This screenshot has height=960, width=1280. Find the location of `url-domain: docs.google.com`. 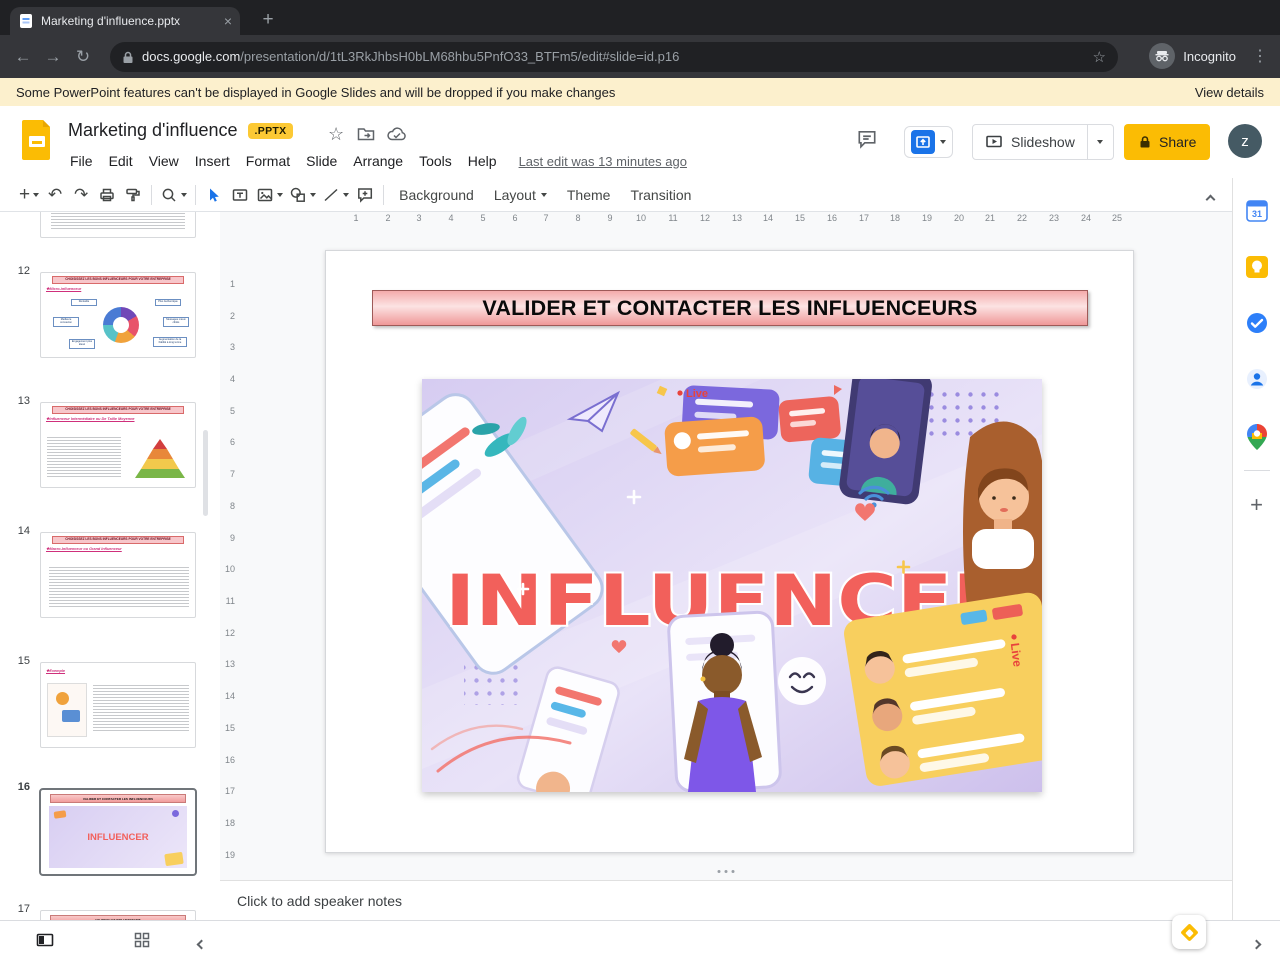

url-domain: docs.google.com is located at coordinates (191, 56).